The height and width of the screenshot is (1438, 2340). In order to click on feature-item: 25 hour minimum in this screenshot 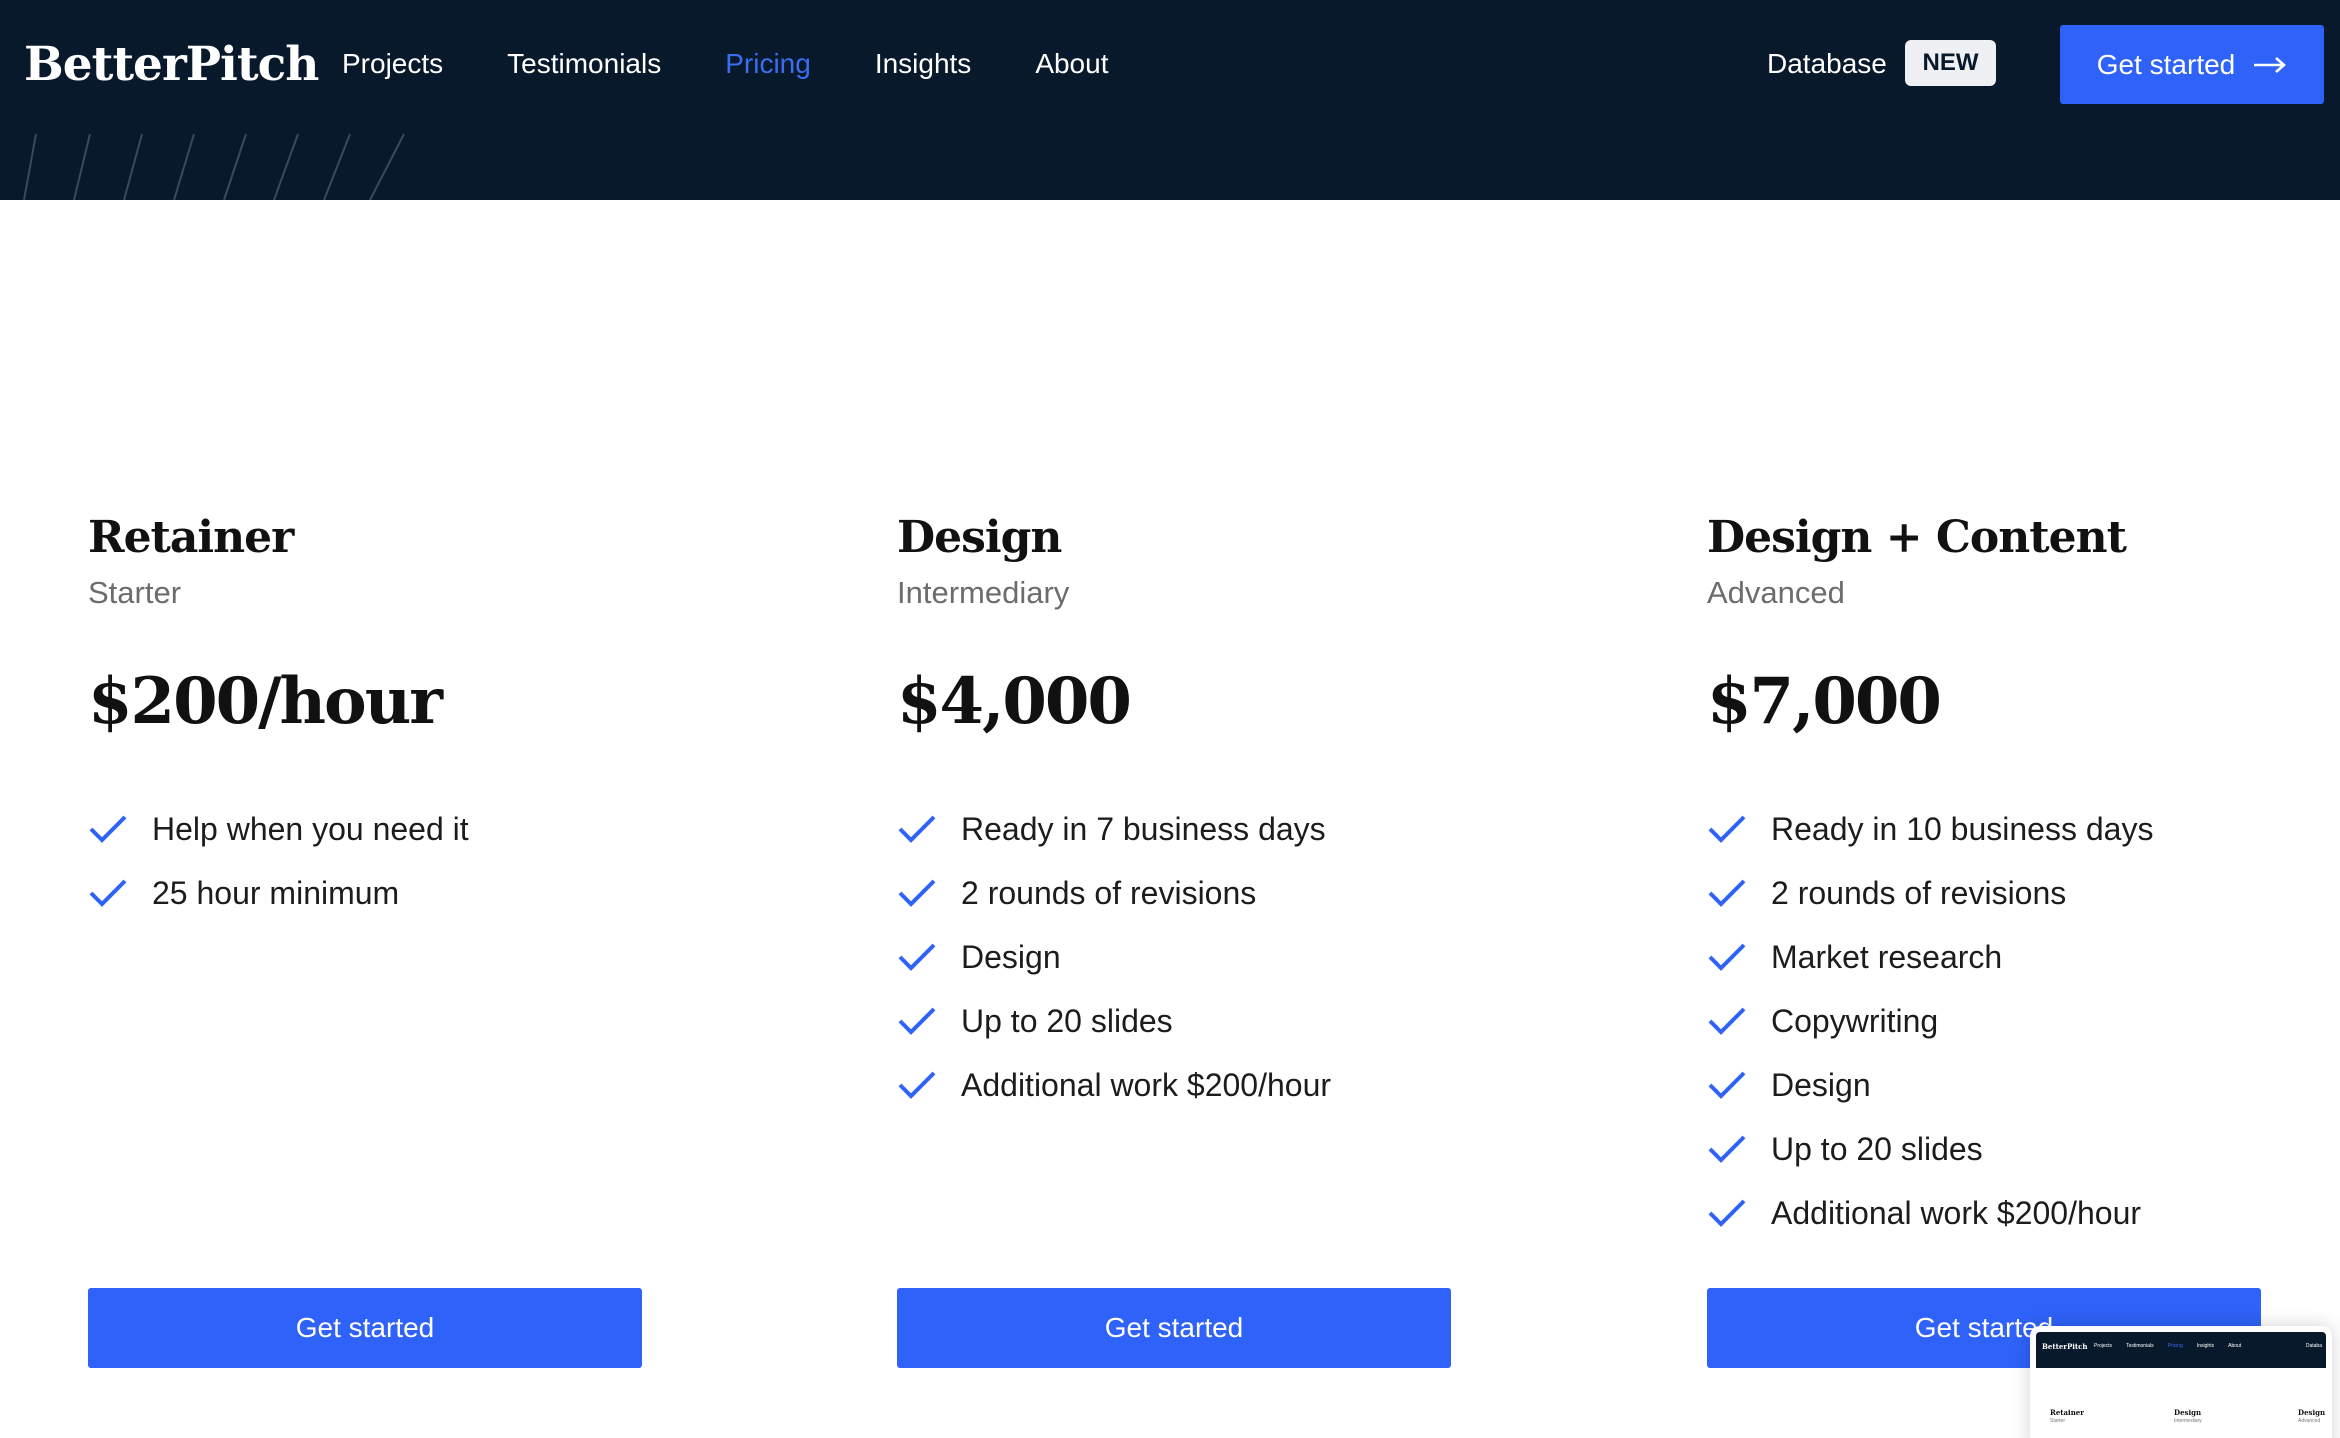, I will do `click(368, 893)`.